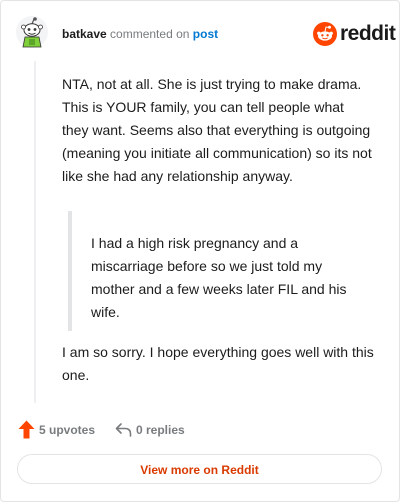 This screenshot has width=400, height=502. I want to click on replies-count: 0 replies, so click(160, 430).